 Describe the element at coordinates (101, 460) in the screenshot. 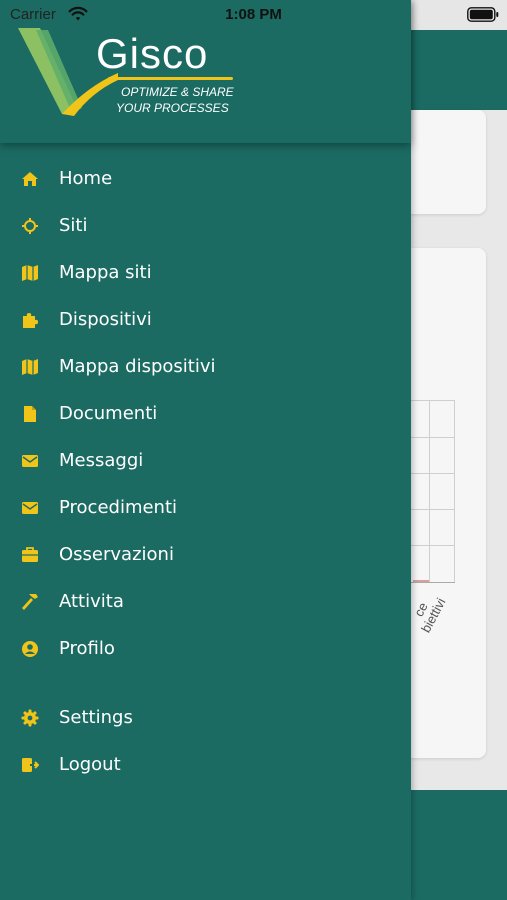

I see `menu-item-label: Messaggi` at that location.